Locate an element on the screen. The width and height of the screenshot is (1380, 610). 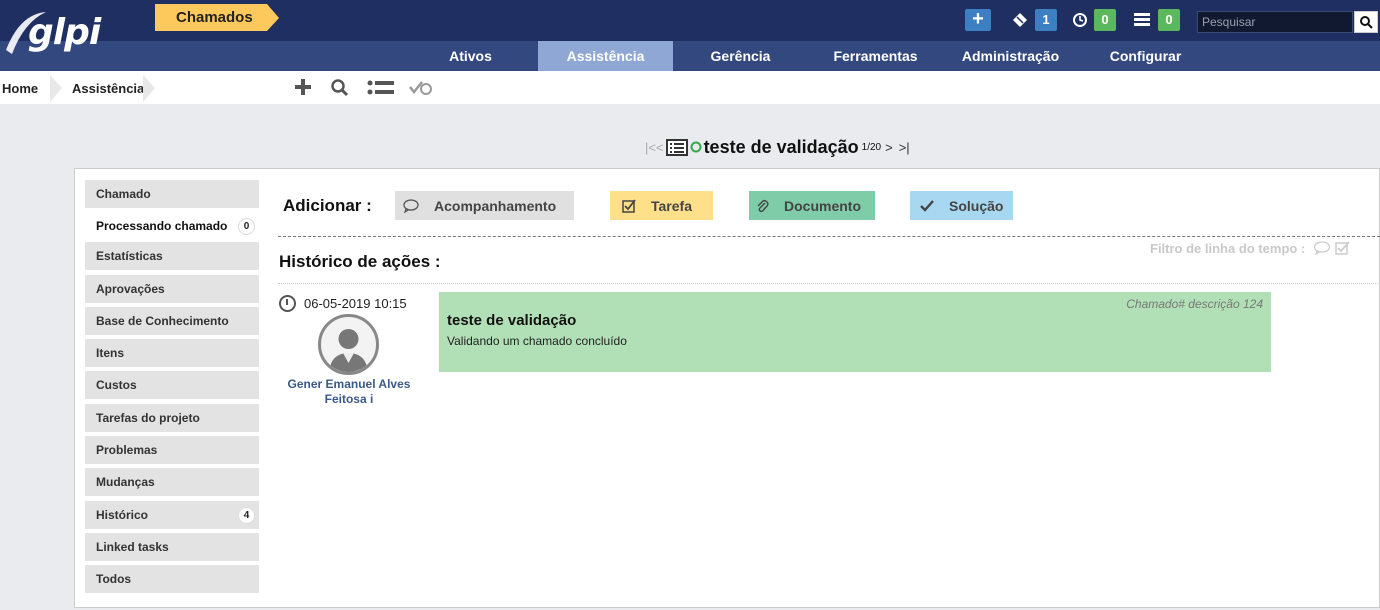
tab-aprovacoes: Aprovações is located at coordinates (172, 289).